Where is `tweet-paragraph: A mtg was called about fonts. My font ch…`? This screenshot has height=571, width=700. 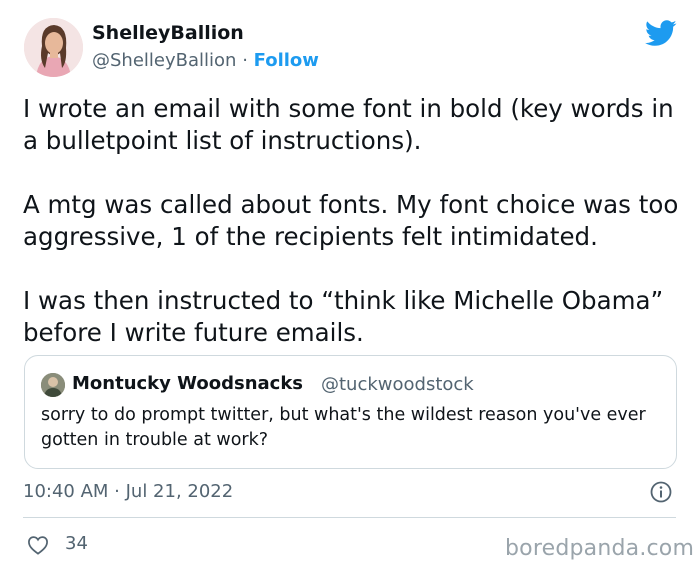
tweet-paragraph: A mtg was called about fonts. My font ch… is located at coordinates (351, 220).